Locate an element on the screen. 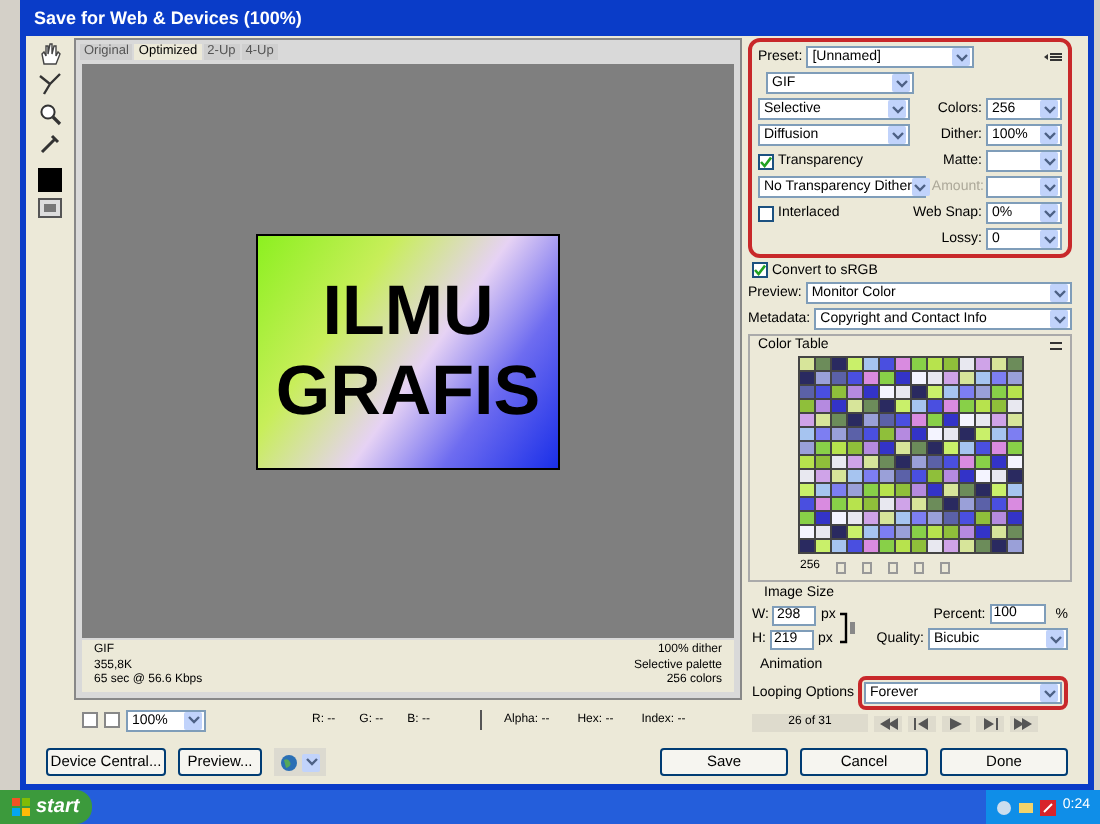 This screenshot has width=1100, height=824. amount-dropdown is located at coordinates (1024, 187).